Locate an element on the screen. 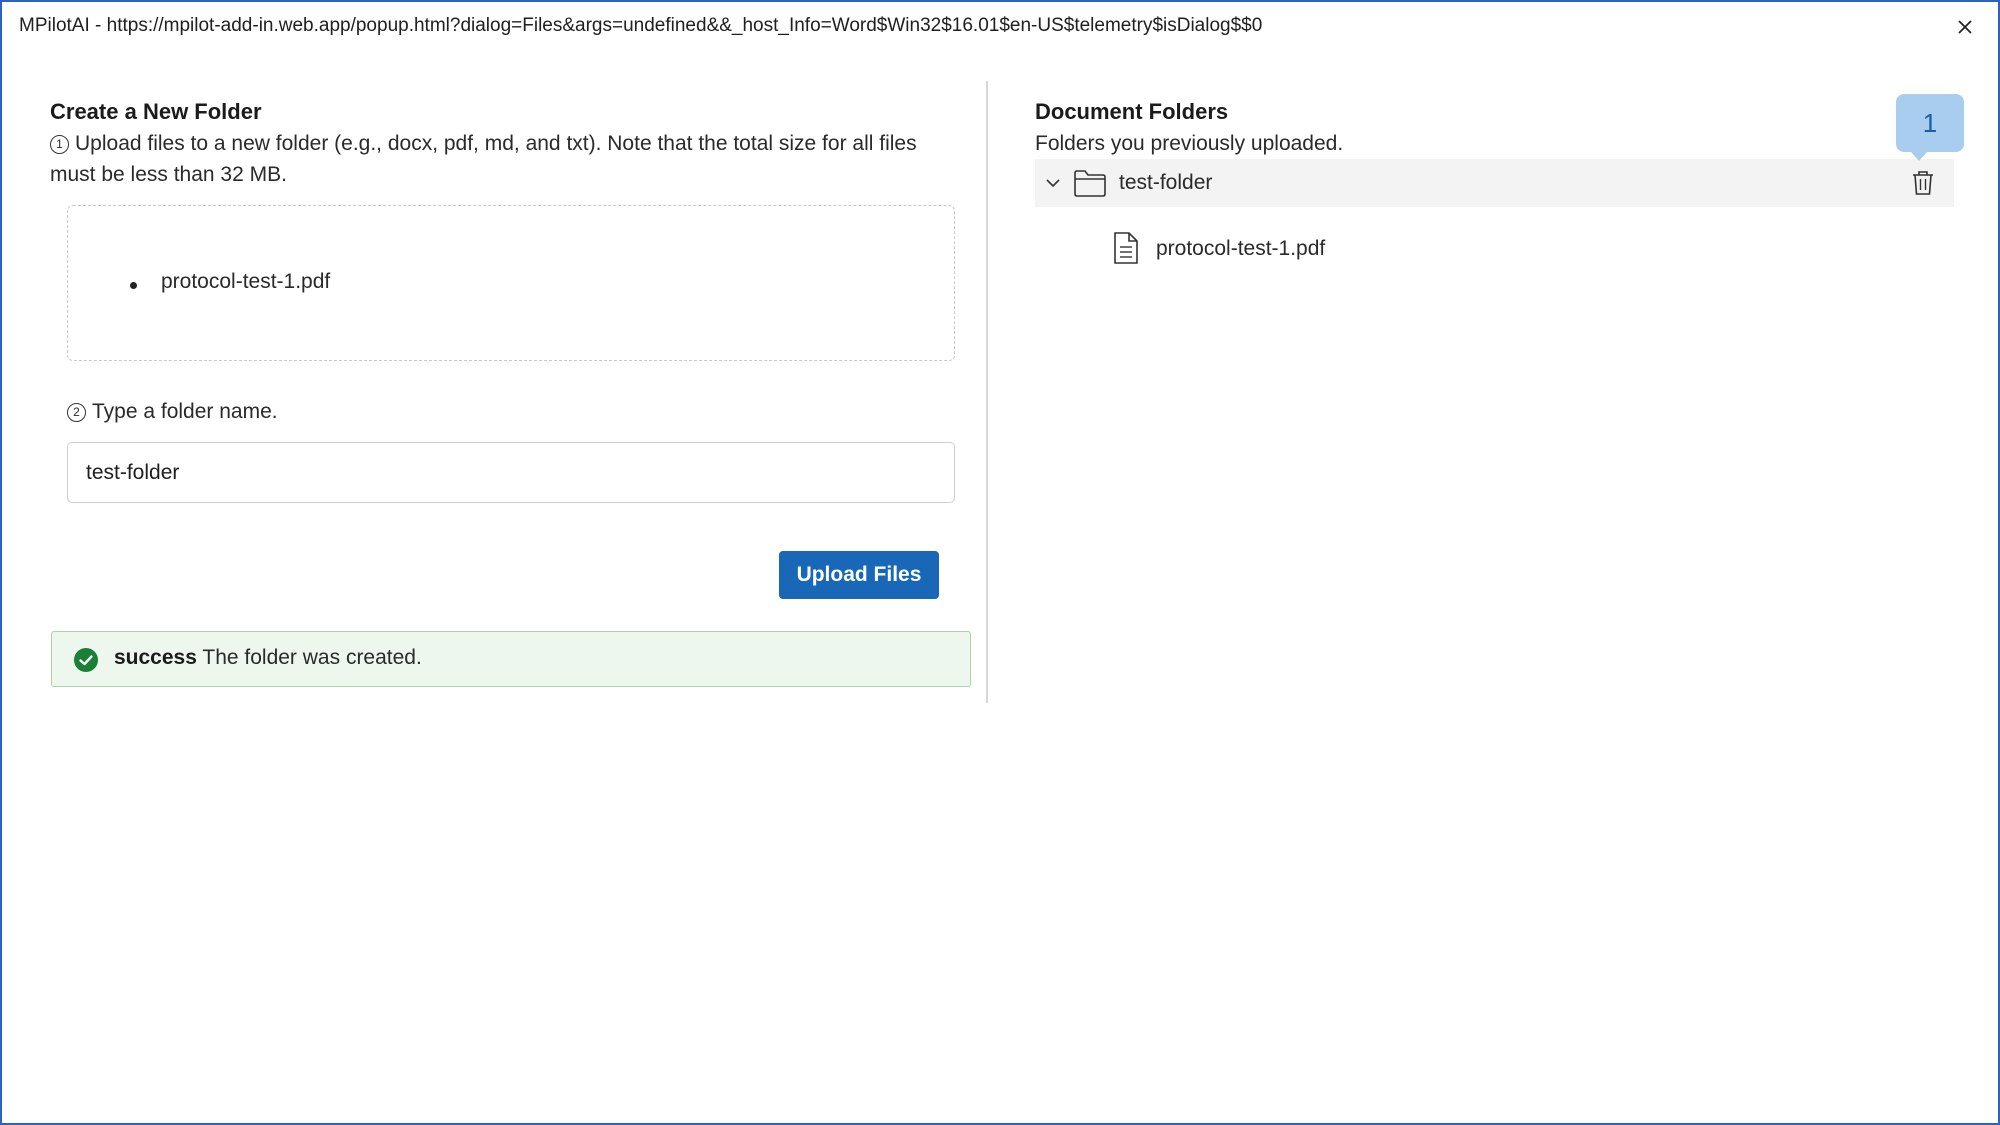 This screenshot has width=2000, height=1125. step-2-marker: 2 is located at coordinates (76, 412).